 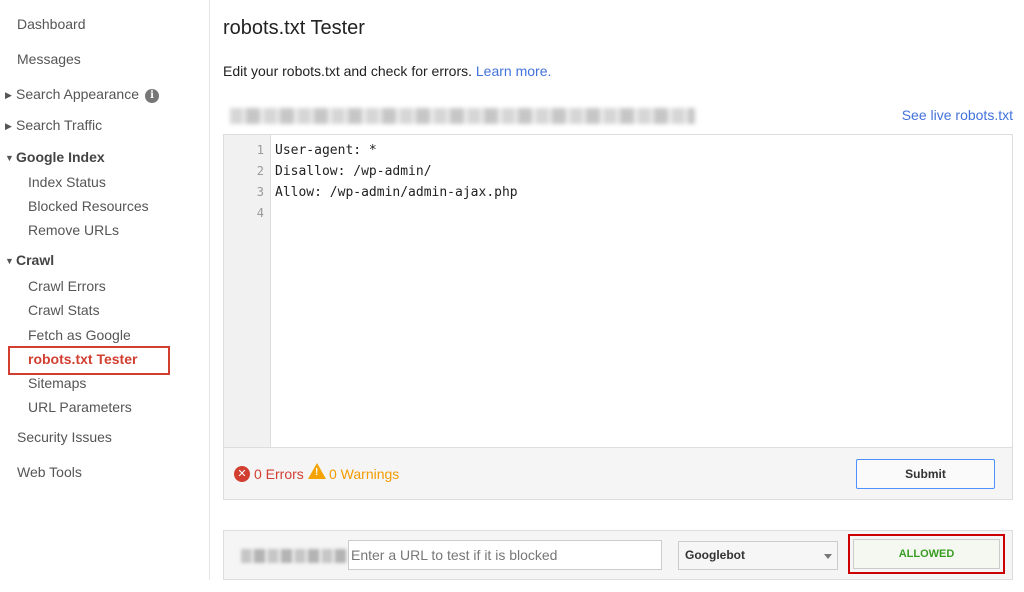 What do you see at coordinates (260, 192) in the screenshot?
I see `line-number: 3` at bounding box center [260, 192].